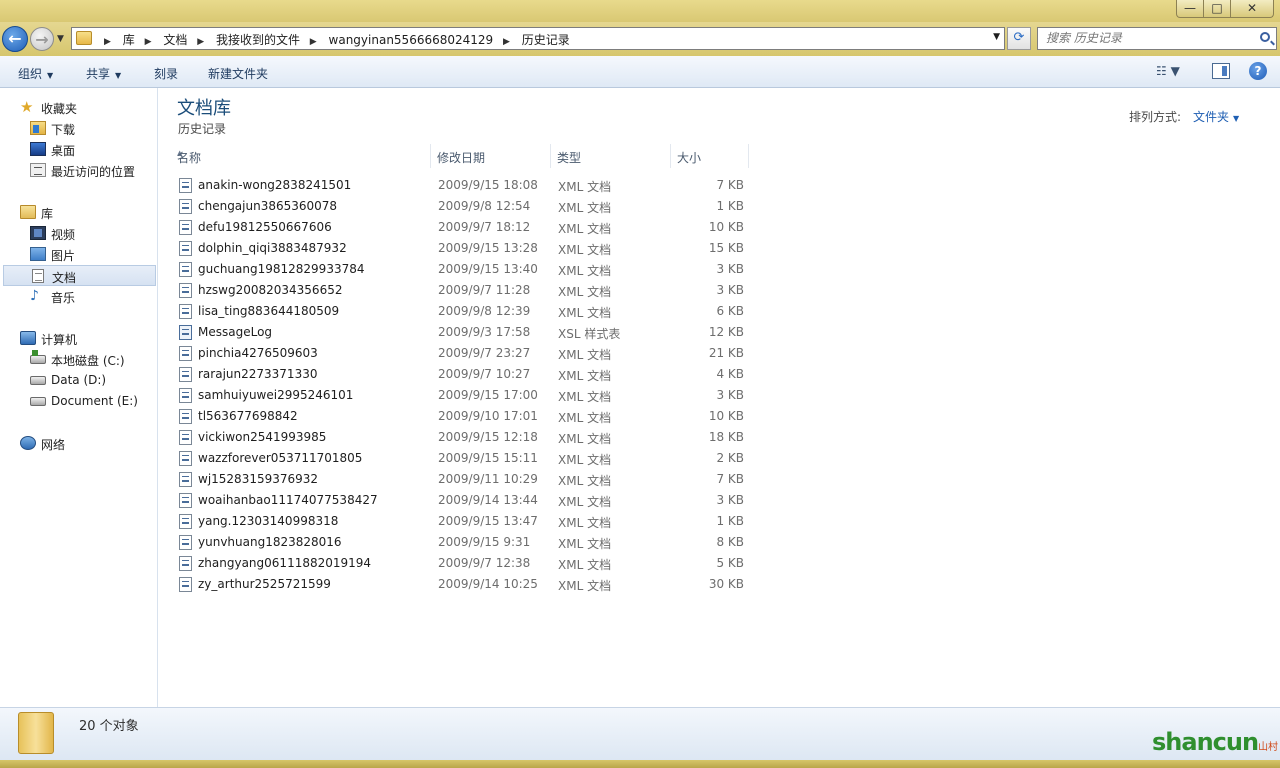 This screenshot has width=1280, height=768. I want to click on recent-pages-dropdown: ▼, so click(60, 39).